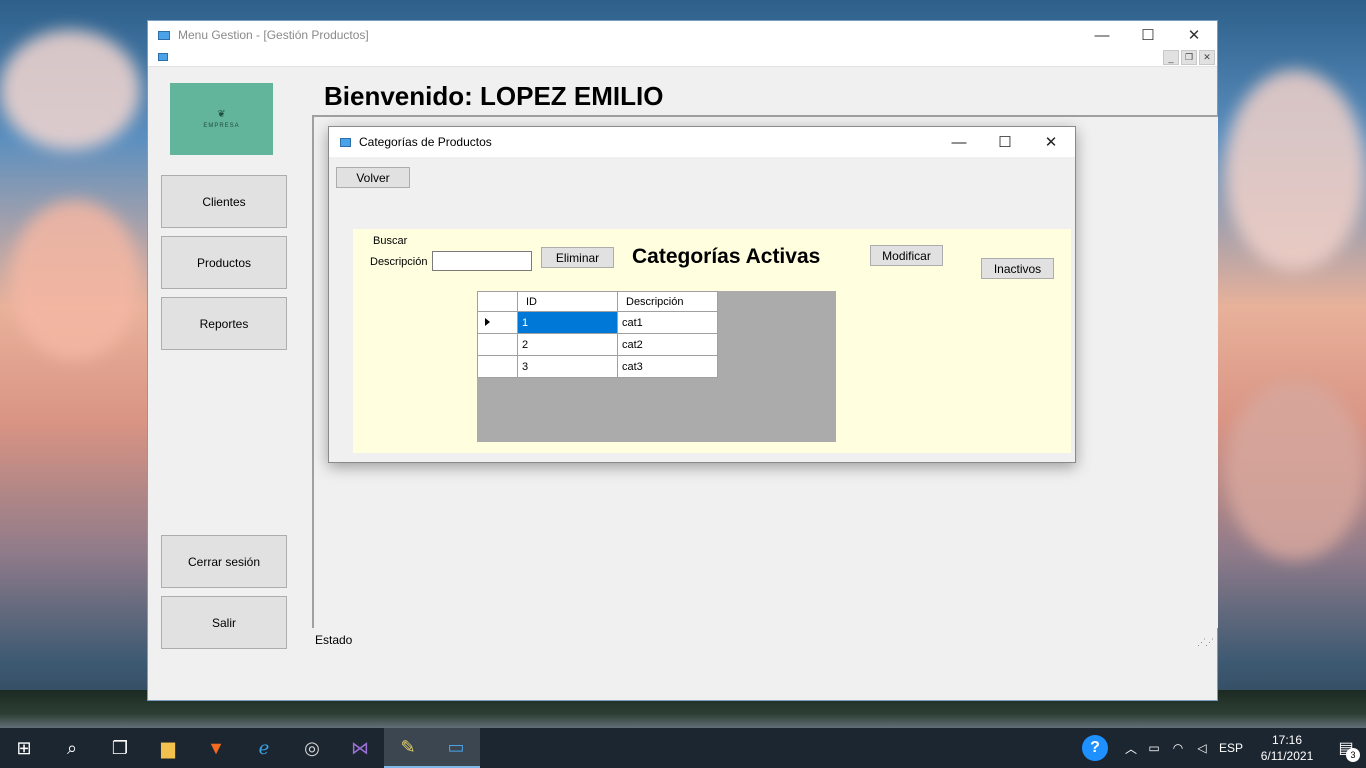 The width and height of the screenshot is (1366, 768). I want to click on reportes-button: Reportes, so click(224, 323).